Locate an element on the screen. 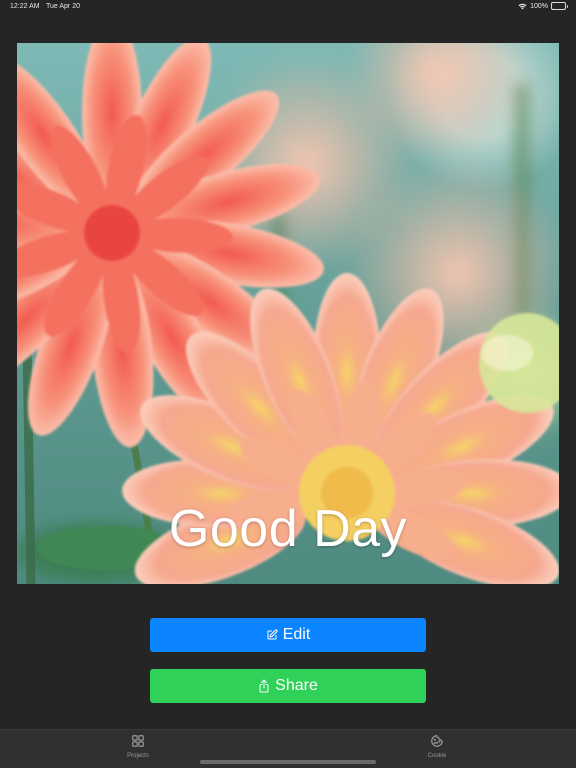 This screenshot has height=768, width=576. edit-button: Edit is located at coordinates (288, 635).